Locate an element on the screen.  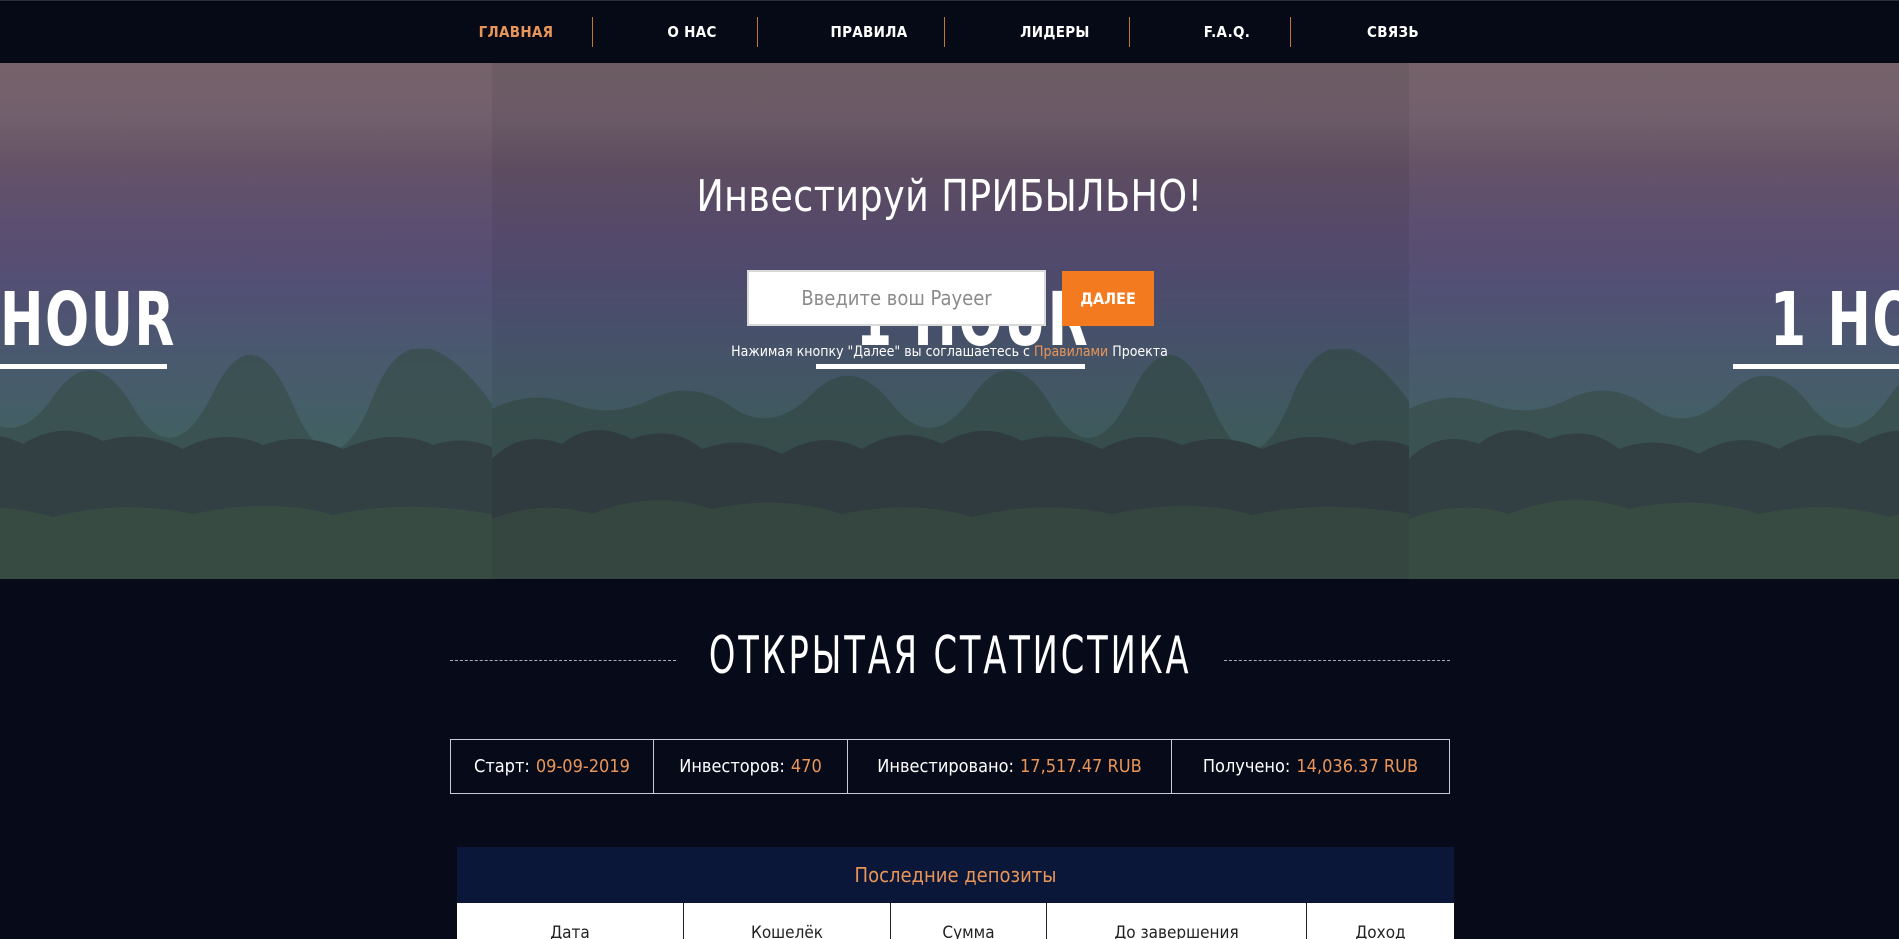
column-header-remaining: До завершения is located at coordinates (1177, 921).